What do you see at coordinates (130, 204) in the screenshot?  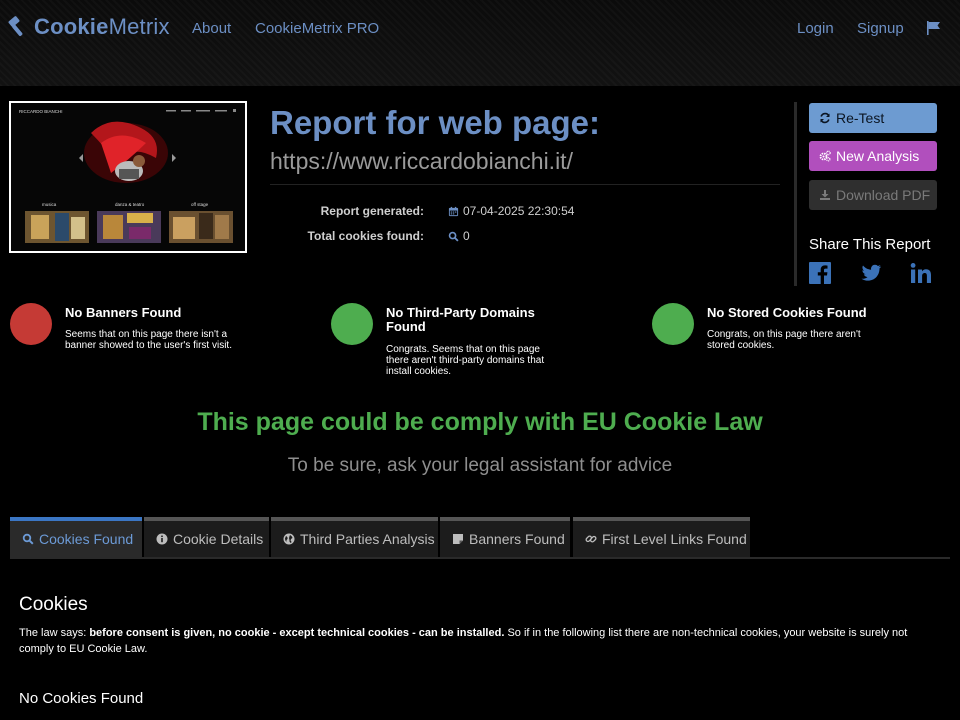 I see `thumbnail-caption-2: danza & teatro` at bounding box center [130, 204].